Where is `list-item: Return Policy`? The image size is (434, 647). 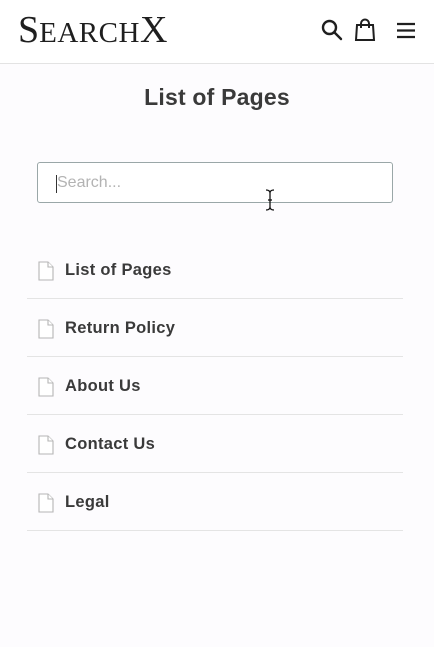 list-item: Return Policy is located at coordinates (215, 328).